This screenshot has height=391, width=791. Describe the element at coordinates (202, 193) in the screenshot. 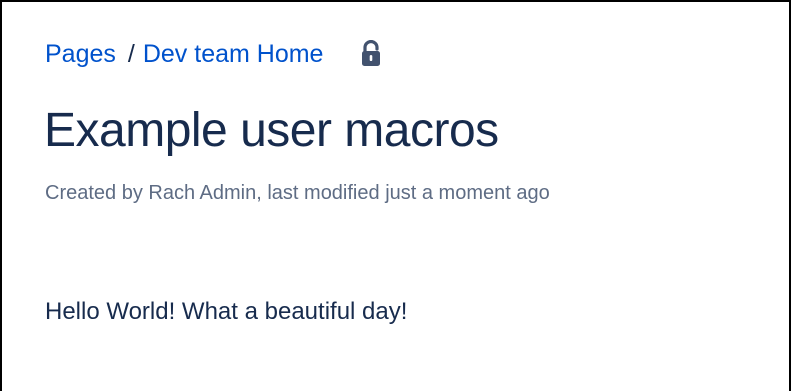

I see `byline-author-link: Rach Admin` at that location.